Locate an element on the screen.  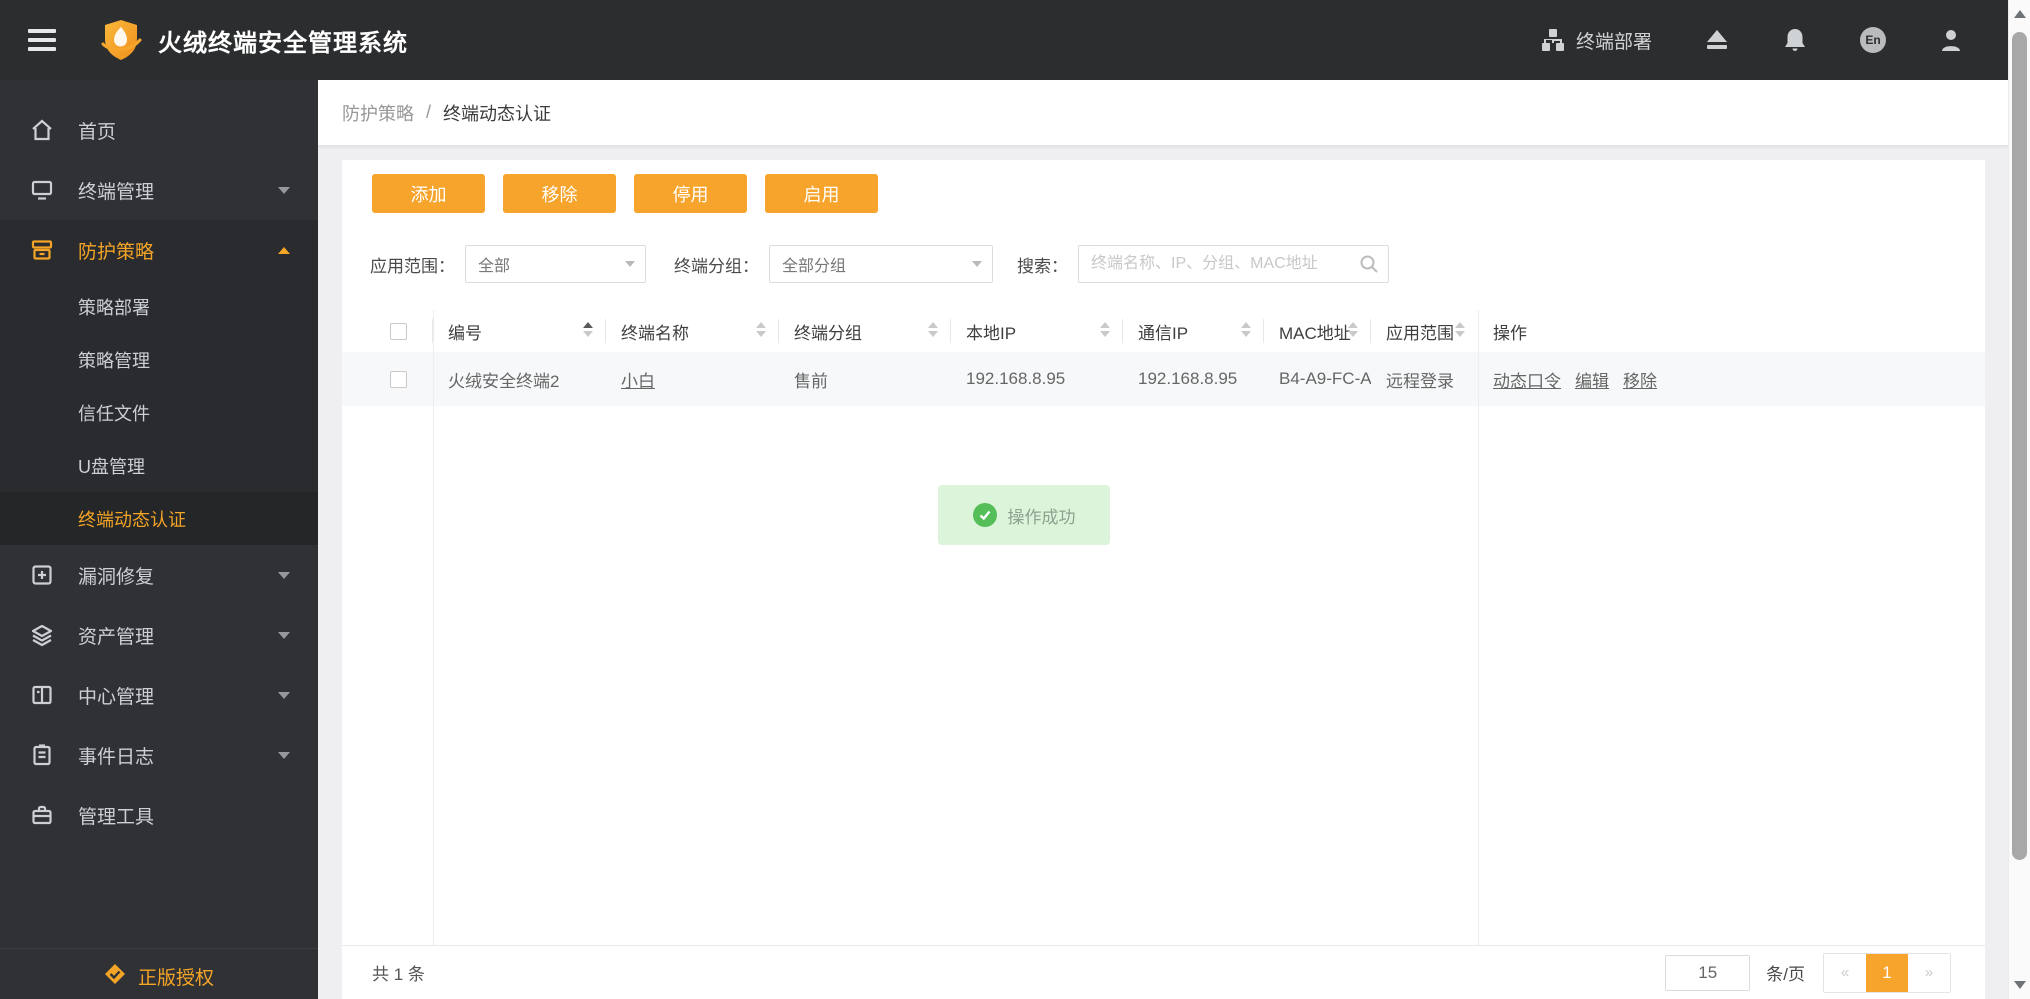
sidebar-item-label: 管理工具 is located at coordinates (116, 817).